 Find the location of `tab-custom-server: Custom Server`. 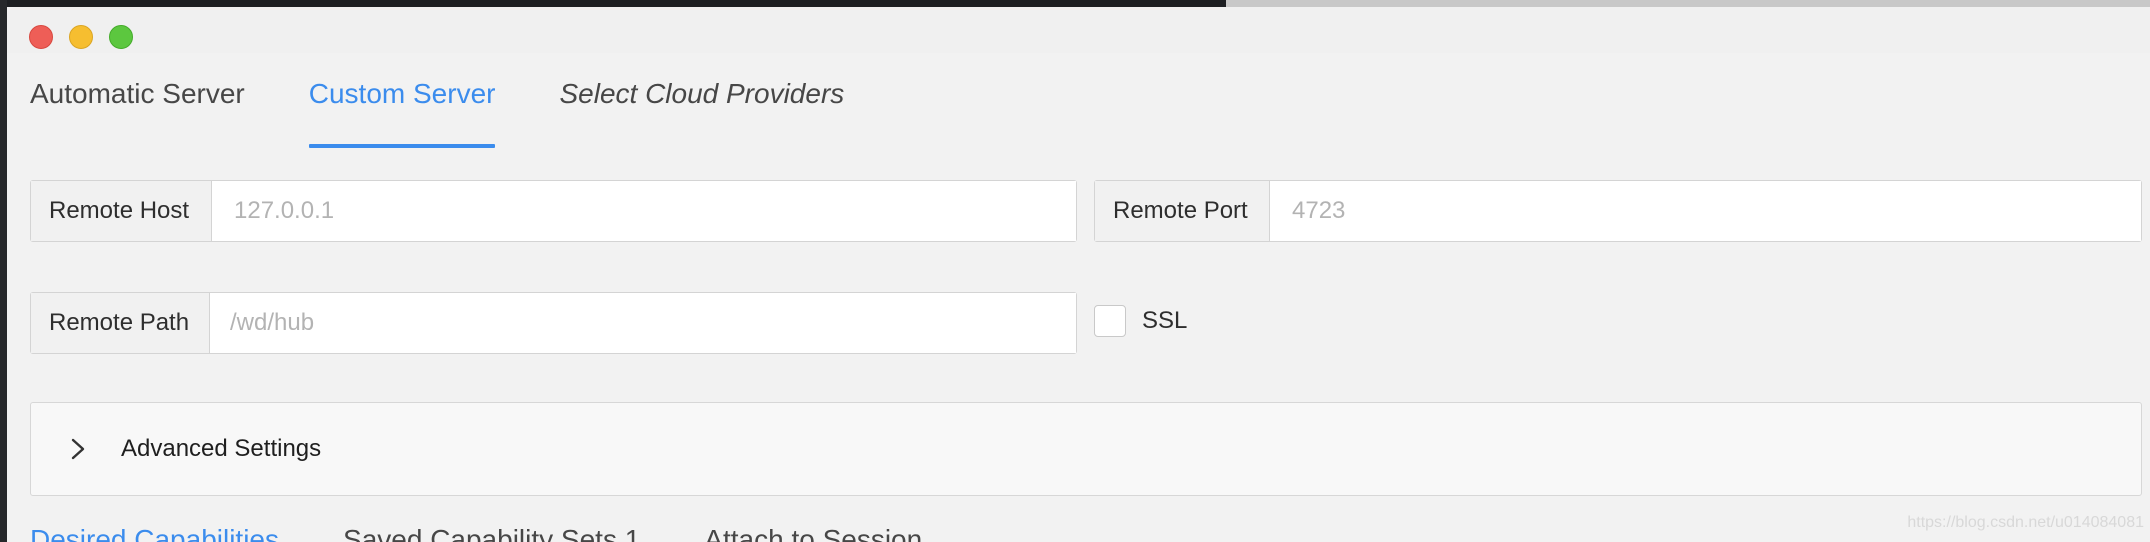

tab-custom-server: Custom Server is located at coordinates (401, 113).